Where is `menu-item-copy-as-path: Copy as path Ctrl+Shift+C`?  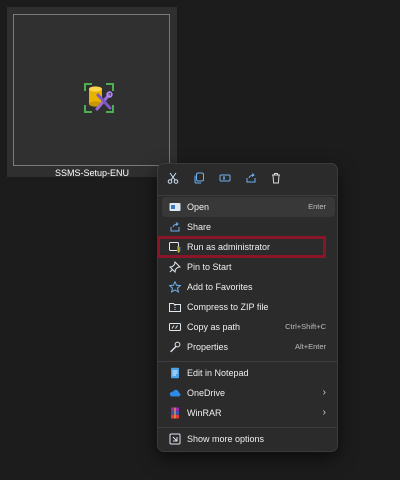 menu-item-copy-as-path: Copy as path Ctrl+Shift+C is located at coordinates (248, 327).